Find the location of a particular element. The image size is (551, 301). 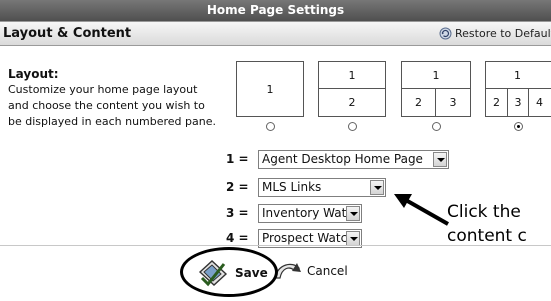

pane-1-select: Agent Desktop Home Page is located at coordinates (353, 159).